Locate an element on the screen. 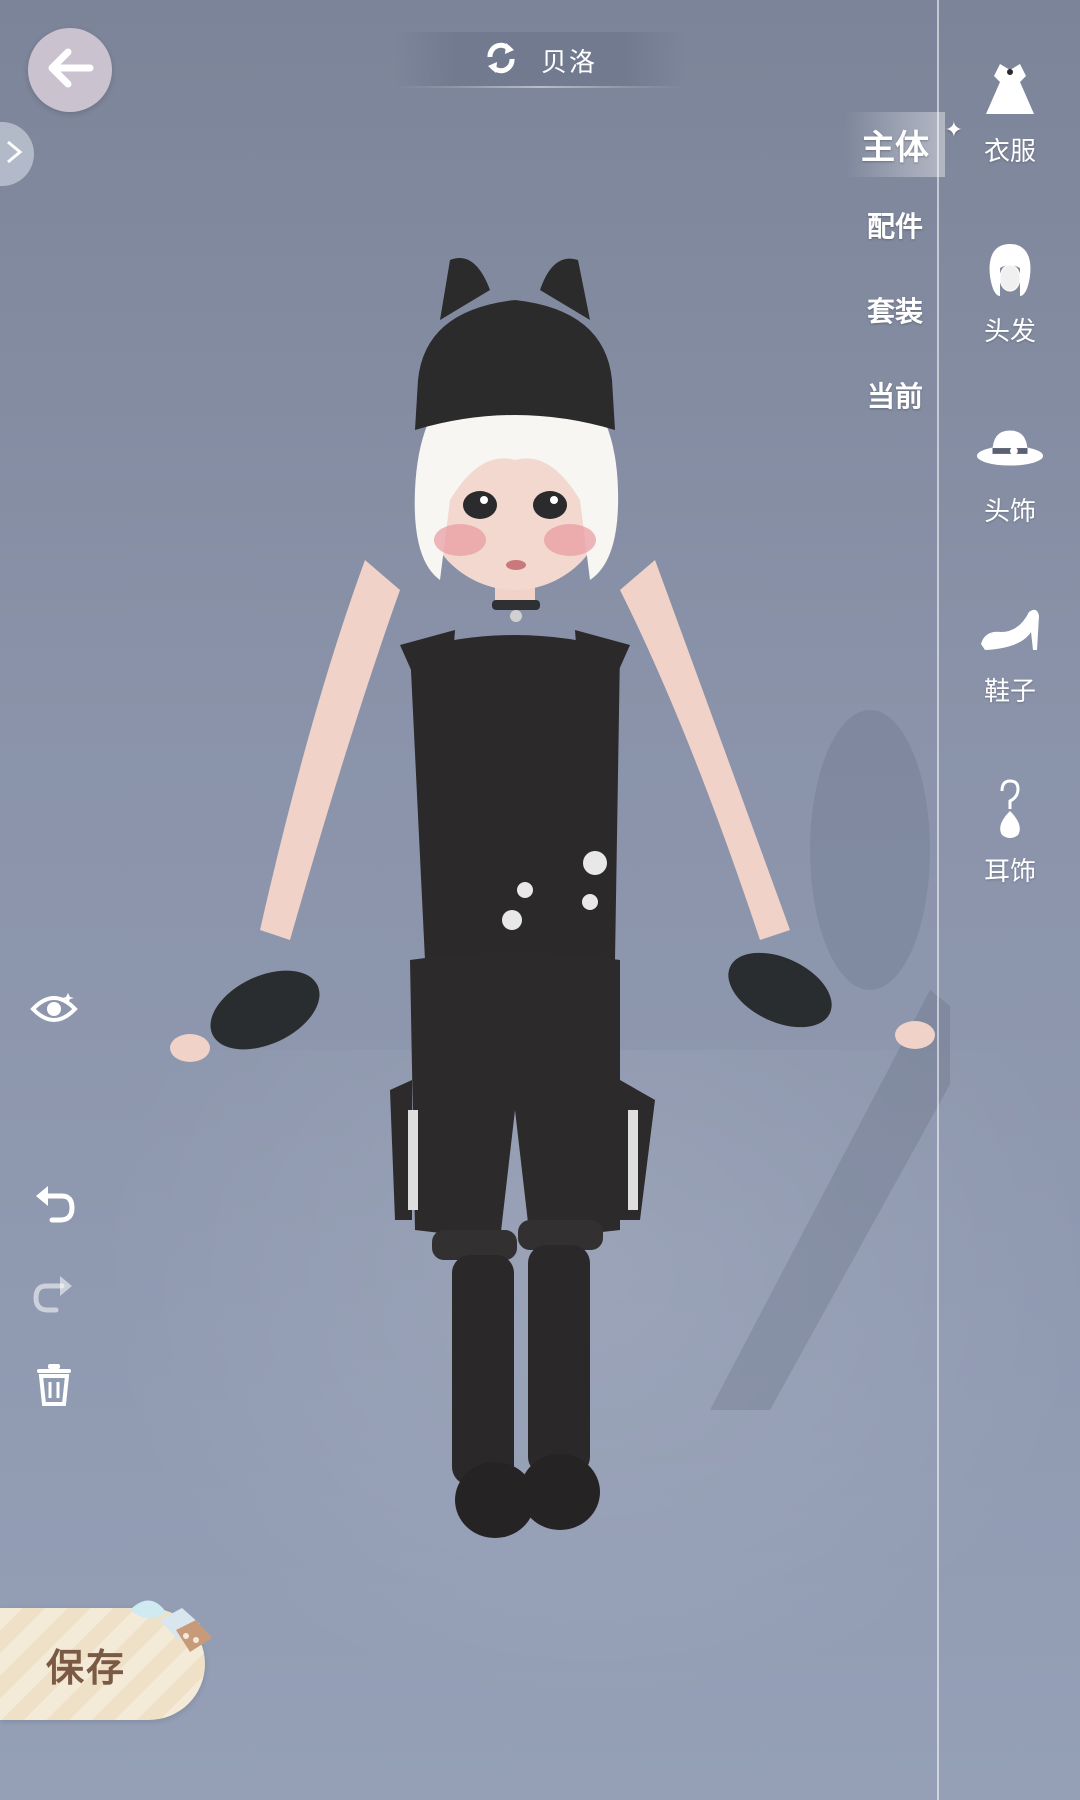  back-button is located at coordinates (70, 70).